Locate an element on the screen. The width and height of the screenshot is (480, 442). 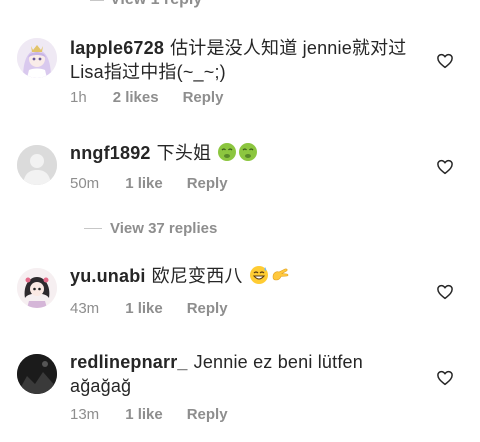
avatar-dark-photo-icon is located at coordinates (37, 374).